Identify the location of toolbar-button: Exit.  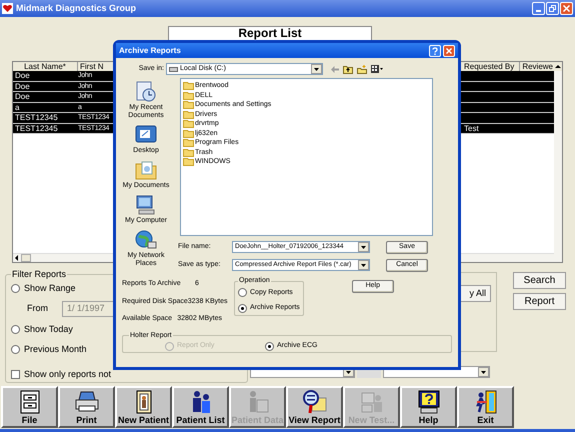
(485, 407).